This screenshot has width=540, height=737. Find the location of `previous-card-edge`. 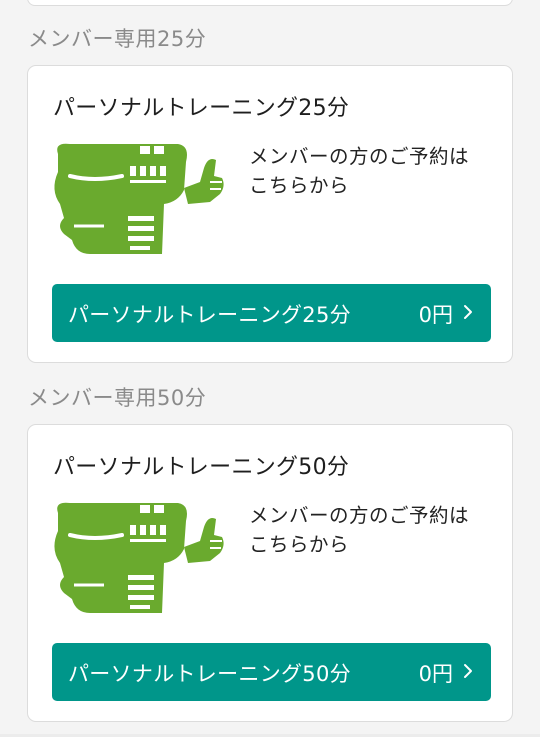

previous-card-edge is located at coordinates (270, 3).